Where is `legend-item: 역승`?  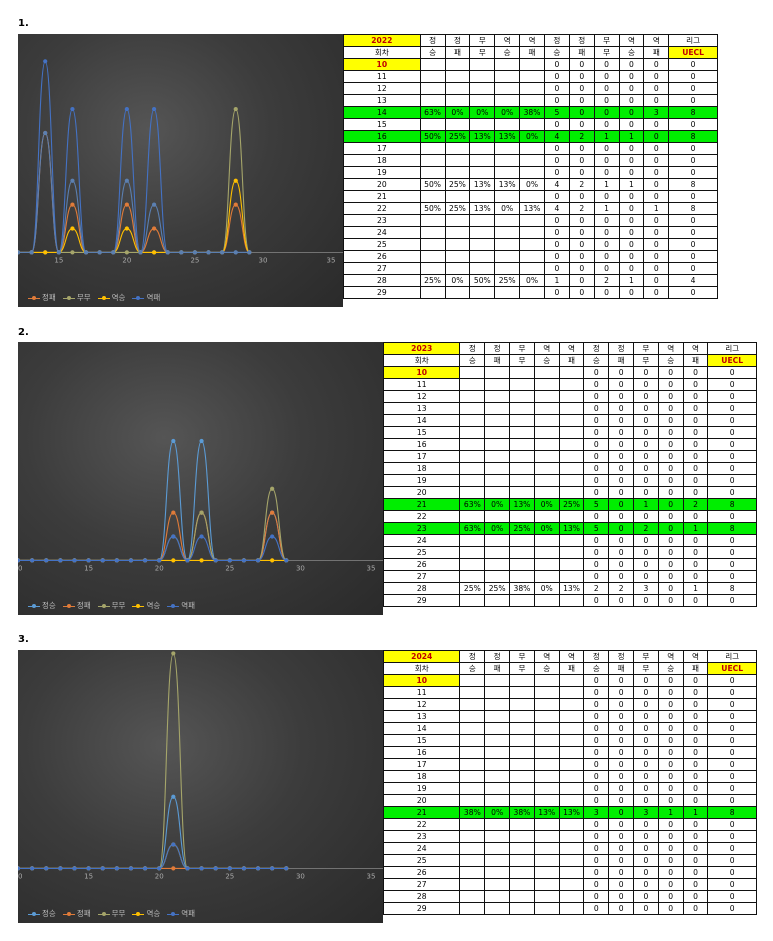 legend-item: 역승 is located at coordinates (146, 605).